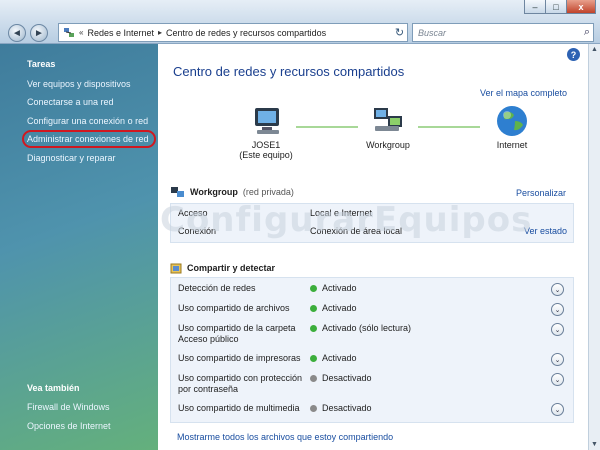 Image resolution: width=600 pixels, height=450 pixels. Describe the element at coordinates (239, 358) in the screenshot. I see `sharing-label: Uso compartido de impresoras` at that location.